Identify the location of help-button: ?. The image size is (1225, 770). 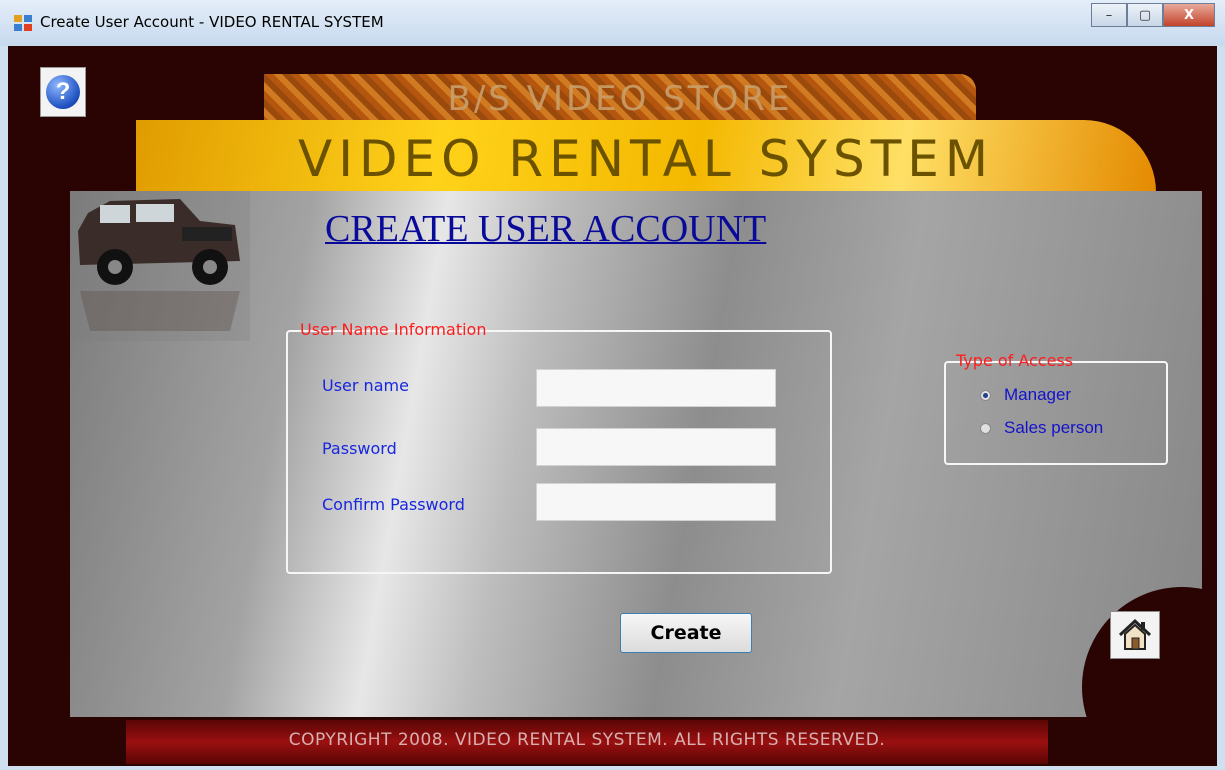
(63, 92).